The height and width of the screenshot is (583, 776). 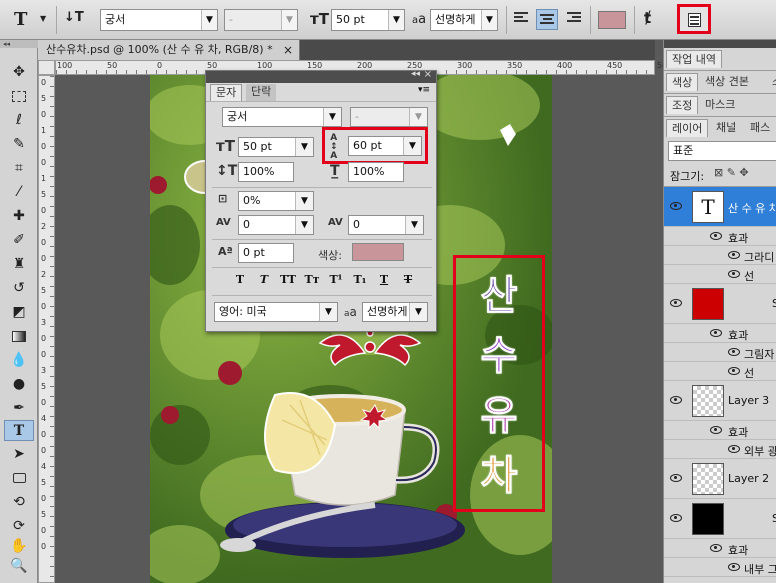 I want to click on baseline-shift-field: 0 pt, so click(x=266, y=253).